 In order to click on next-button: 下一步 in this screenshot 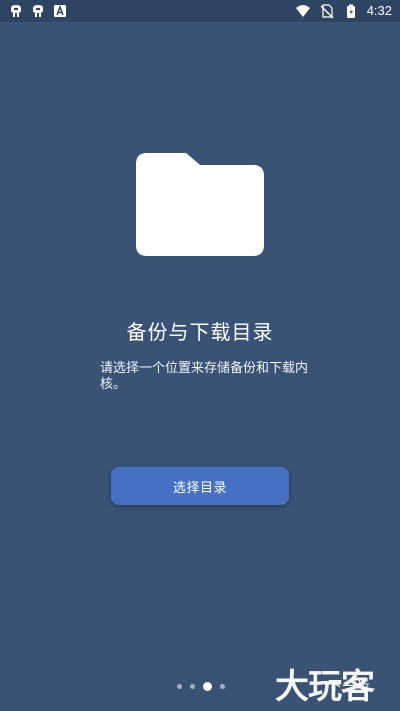, I will do `click(349, 686)`.